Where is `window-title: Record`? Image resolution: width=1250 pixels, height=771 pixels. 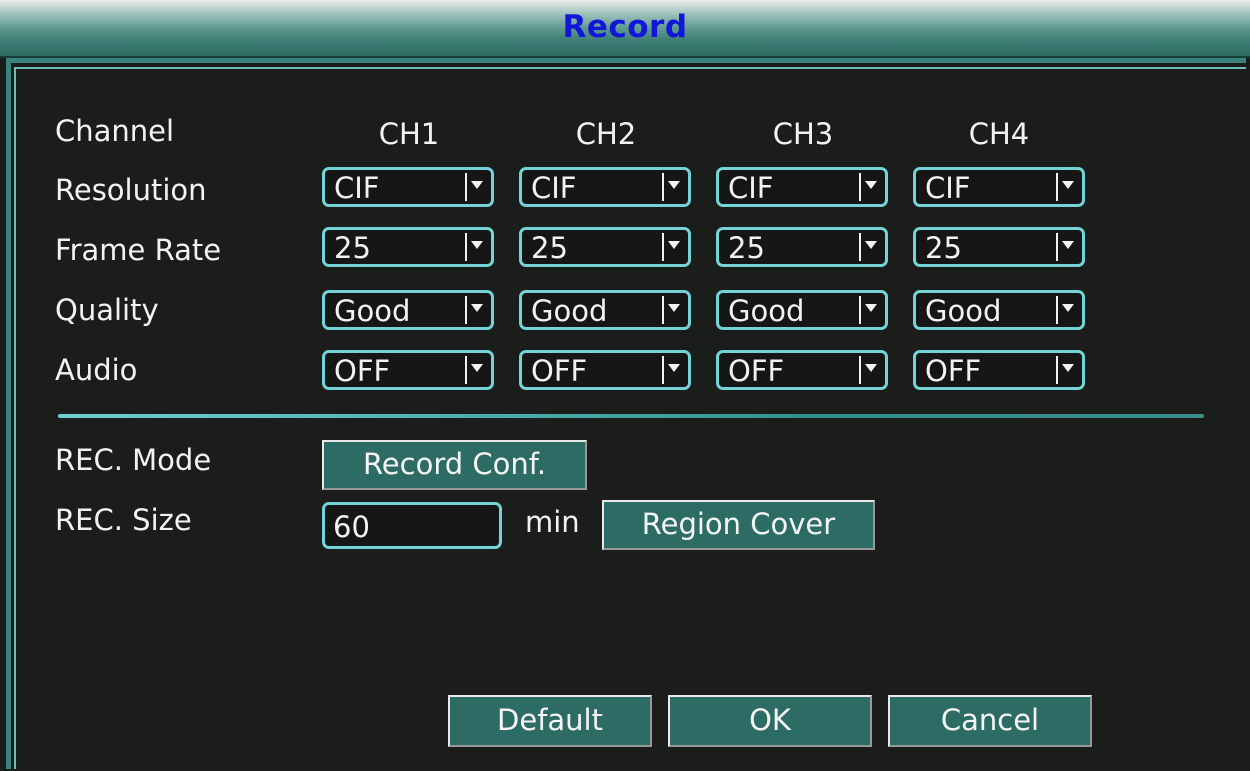 window-title: Record is located at coordinates (625, 27).